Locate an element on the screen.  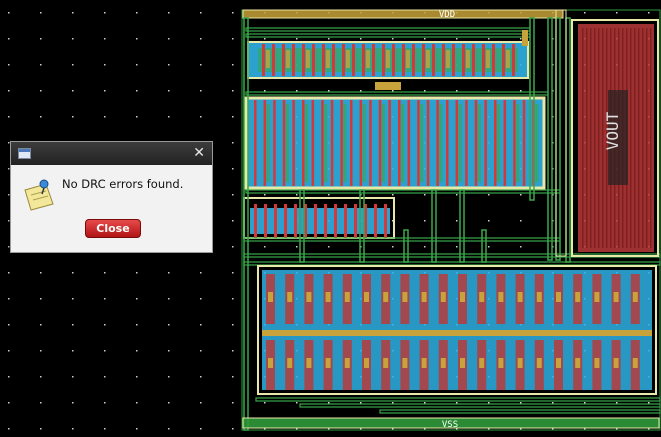
vout-label: VOUT is located at coordinates (612, 130).